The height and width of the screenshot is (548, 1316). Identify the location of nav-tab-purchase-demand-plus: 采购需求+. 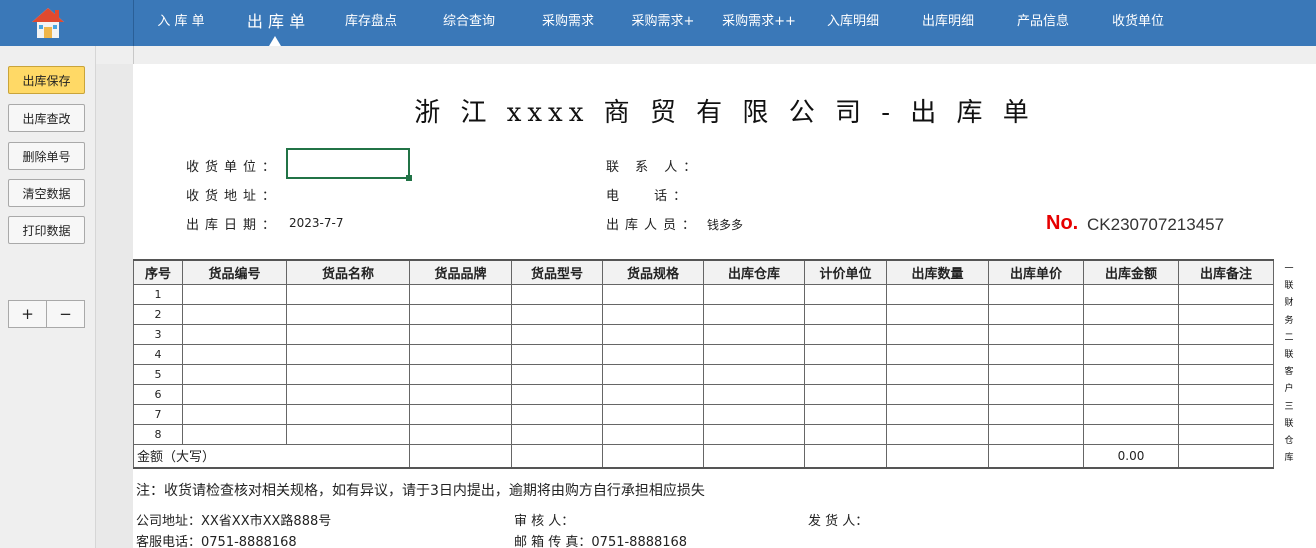
(663, 23).